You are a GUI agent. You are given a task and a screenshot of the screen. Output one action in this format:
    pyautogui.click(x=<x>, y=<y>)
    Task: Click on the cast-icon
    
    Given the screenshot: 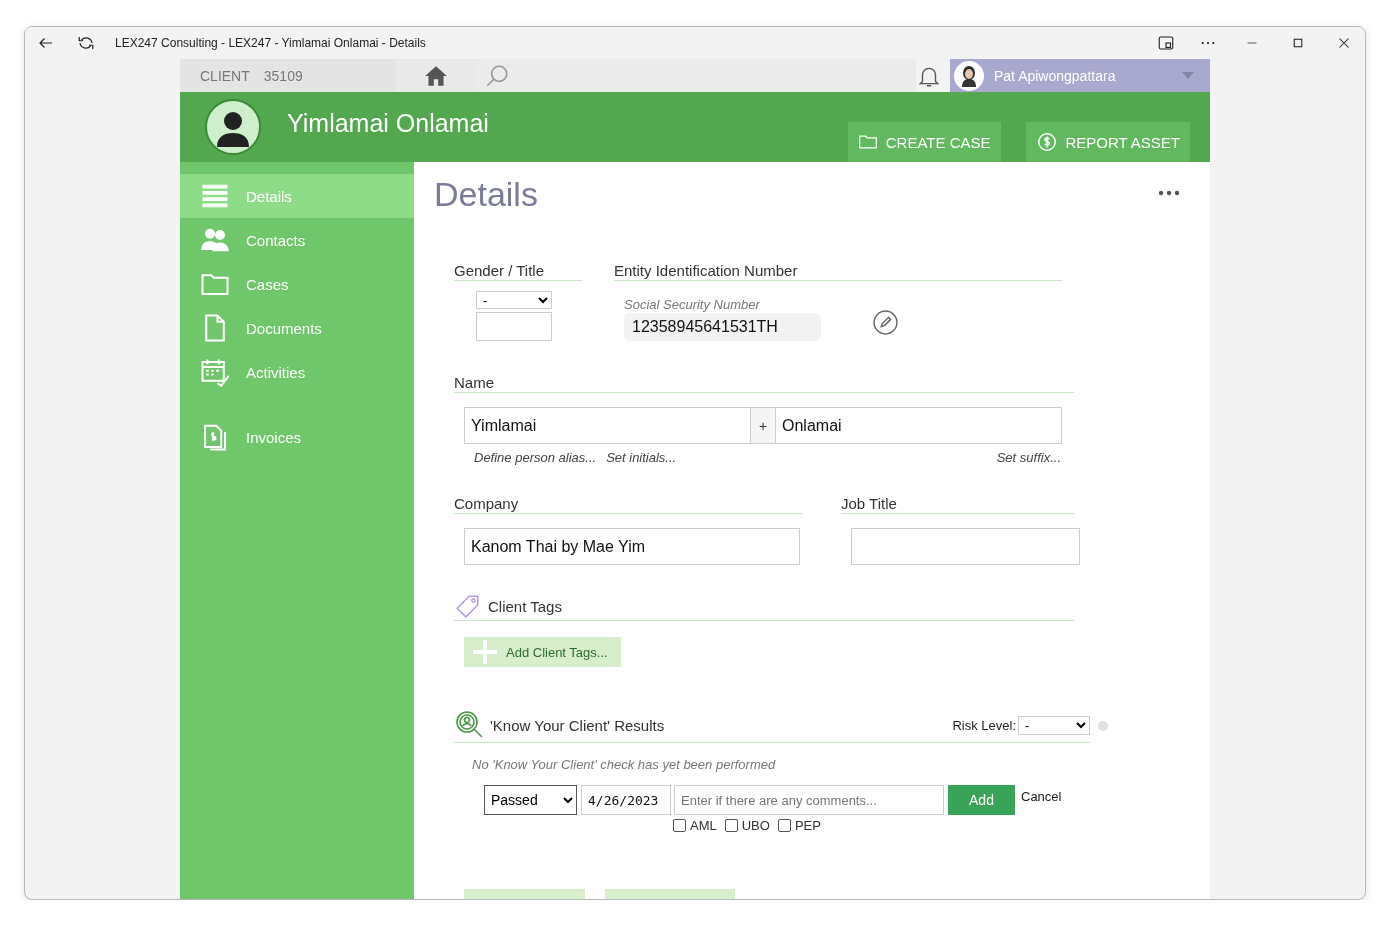 What is the action you would take?
    pyautogui.click(x=1166, y=43)
    